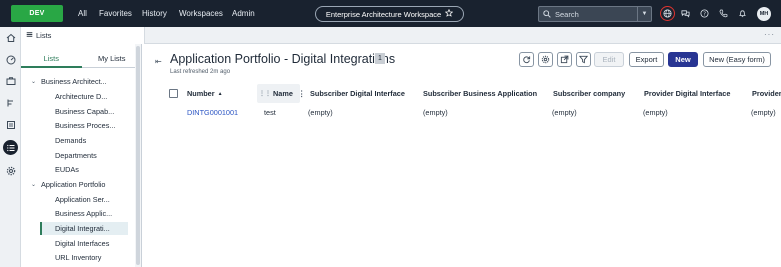  Describe the element at coordinates (10, 37) in the screenshot. I see `home-icon` at that location.